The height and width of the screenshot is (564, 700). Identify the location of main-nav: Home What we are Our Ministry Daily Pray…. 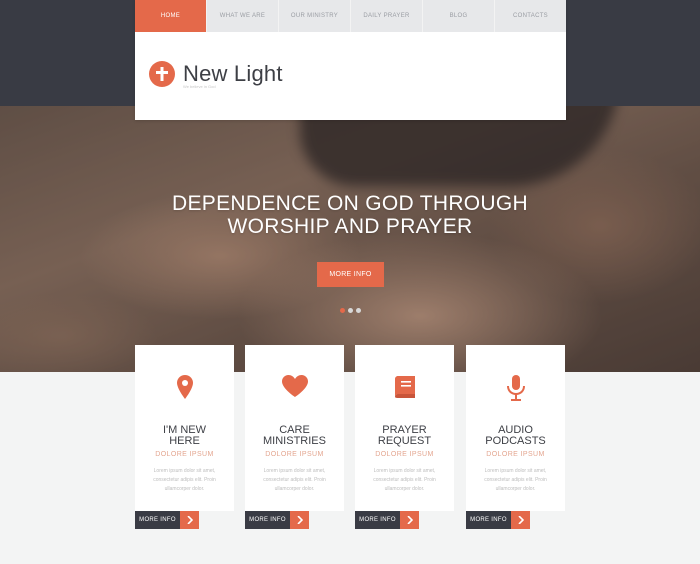
(350, 16).